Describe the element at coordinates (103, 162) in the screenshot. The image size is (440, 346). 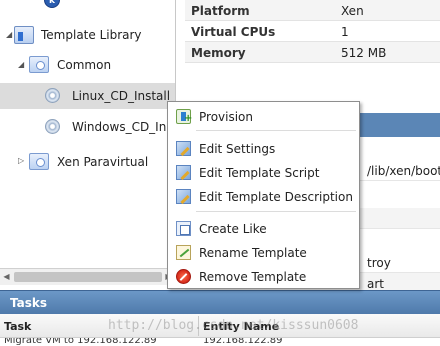
I see `tree-item-label: Xen Paravirtual` at that location.